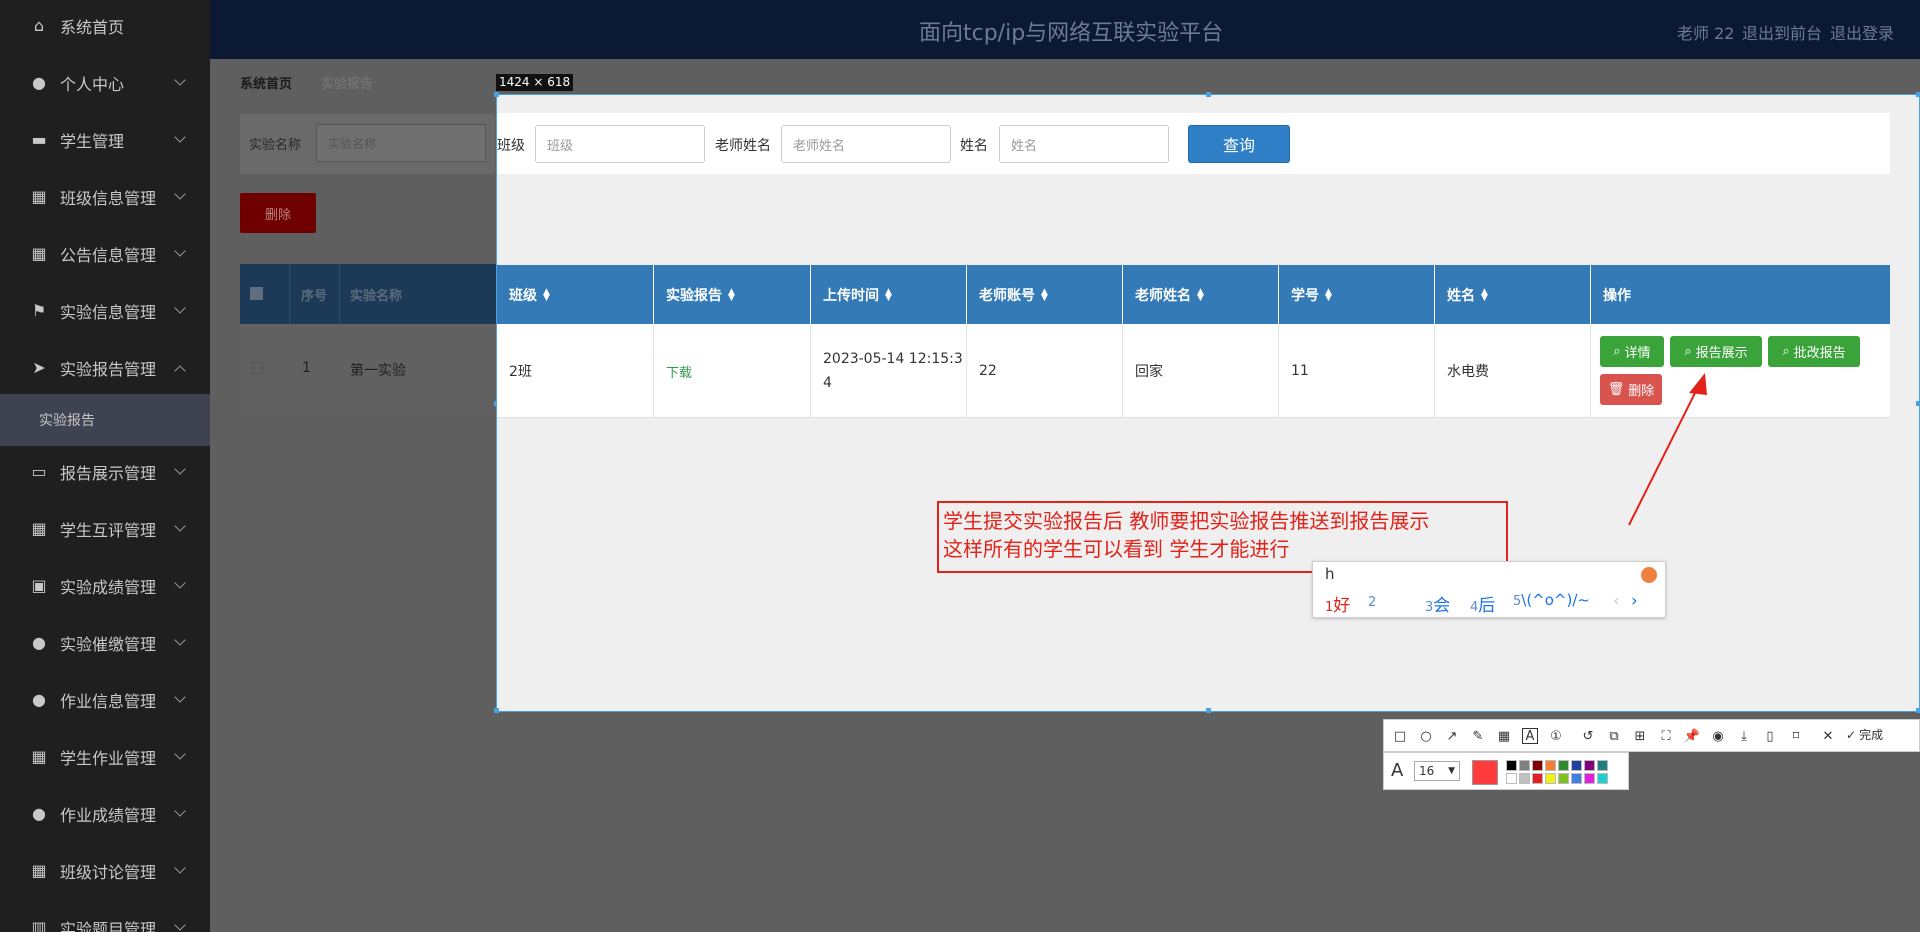 The image size is (1920, 932). Describe the element at coordinates (105, 196) in the screenshot. I see `sidebar-item: ▦ 班级信息管理` at that location.